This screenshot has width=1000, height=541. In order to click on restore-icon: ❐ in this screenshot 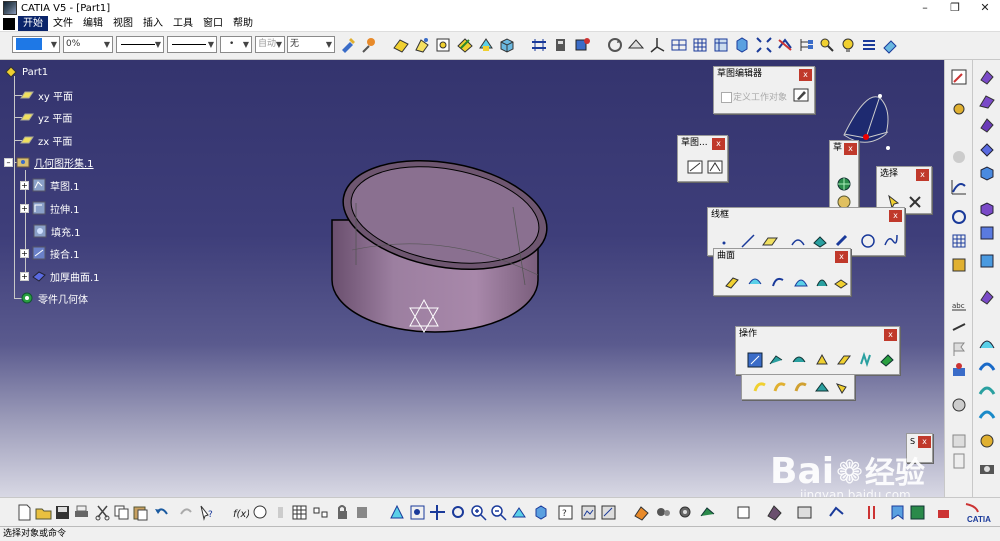, I will do `click(955, 8)`.